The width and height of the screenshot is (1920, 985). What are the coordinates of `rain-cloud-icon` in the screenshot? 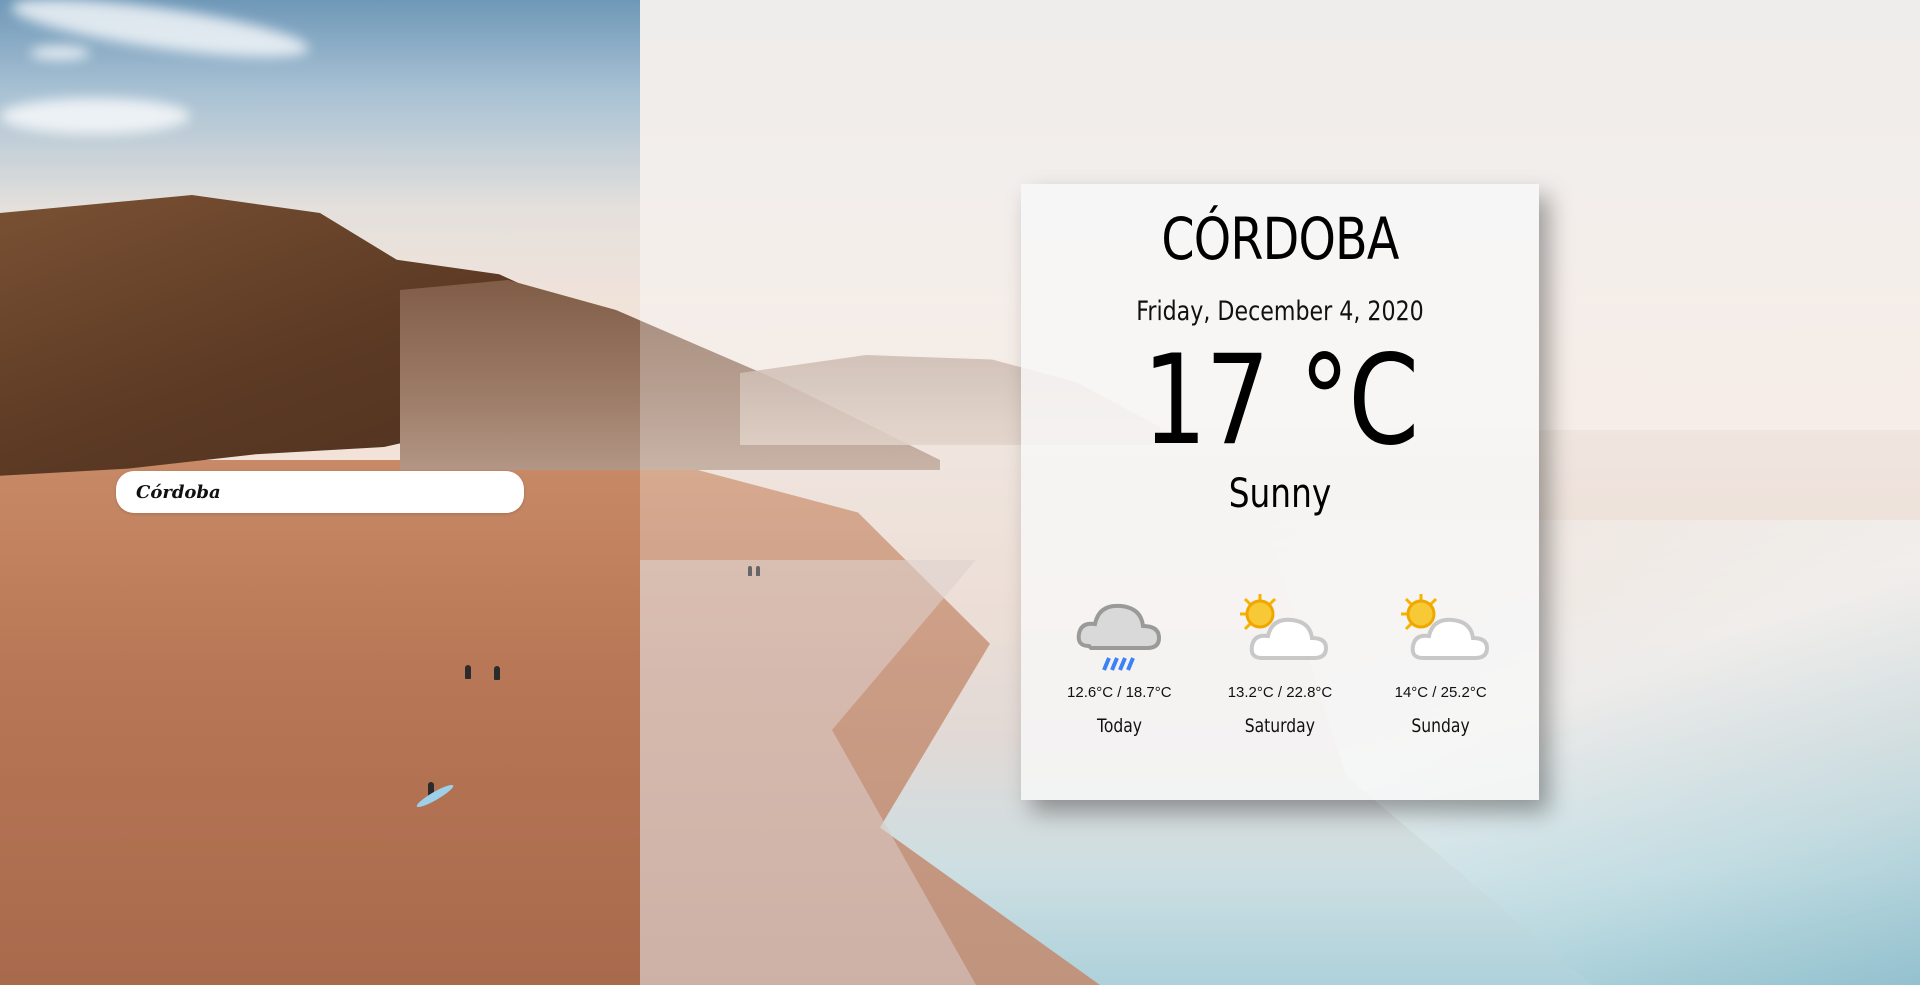 It's located at (1119, 637).